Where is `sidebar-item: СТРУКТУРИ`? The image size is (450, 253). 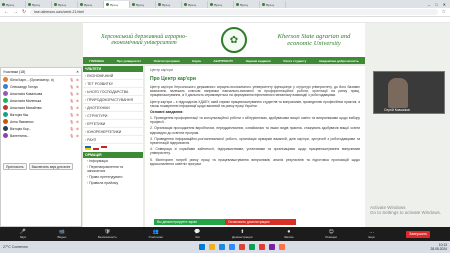
sidebar-item: СТРУКТУРИ is located at coordinates (113, 116).